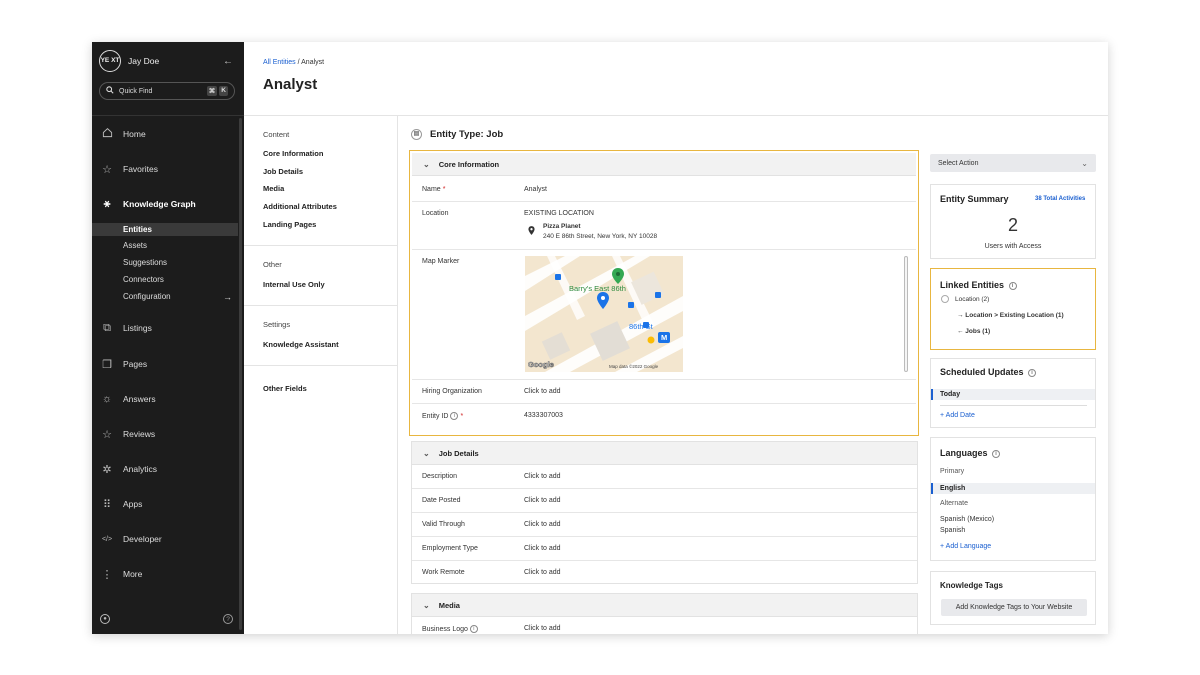  What do you see at coordinates (300, 206) in the screenshot?
I see `section-link-additional-attributes: Additional Attributes` at bounding box center [300, 206].